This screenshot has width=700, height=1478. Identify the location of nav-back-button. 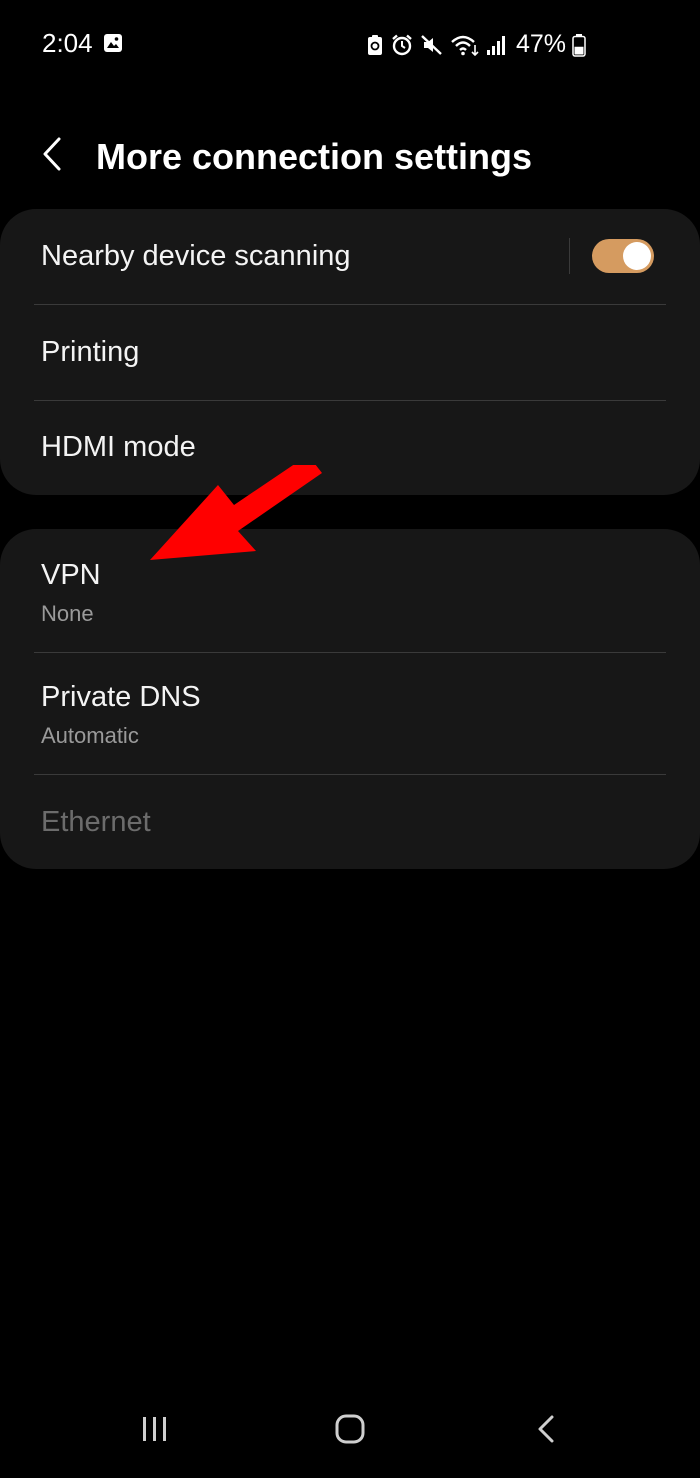
(546, 1431).